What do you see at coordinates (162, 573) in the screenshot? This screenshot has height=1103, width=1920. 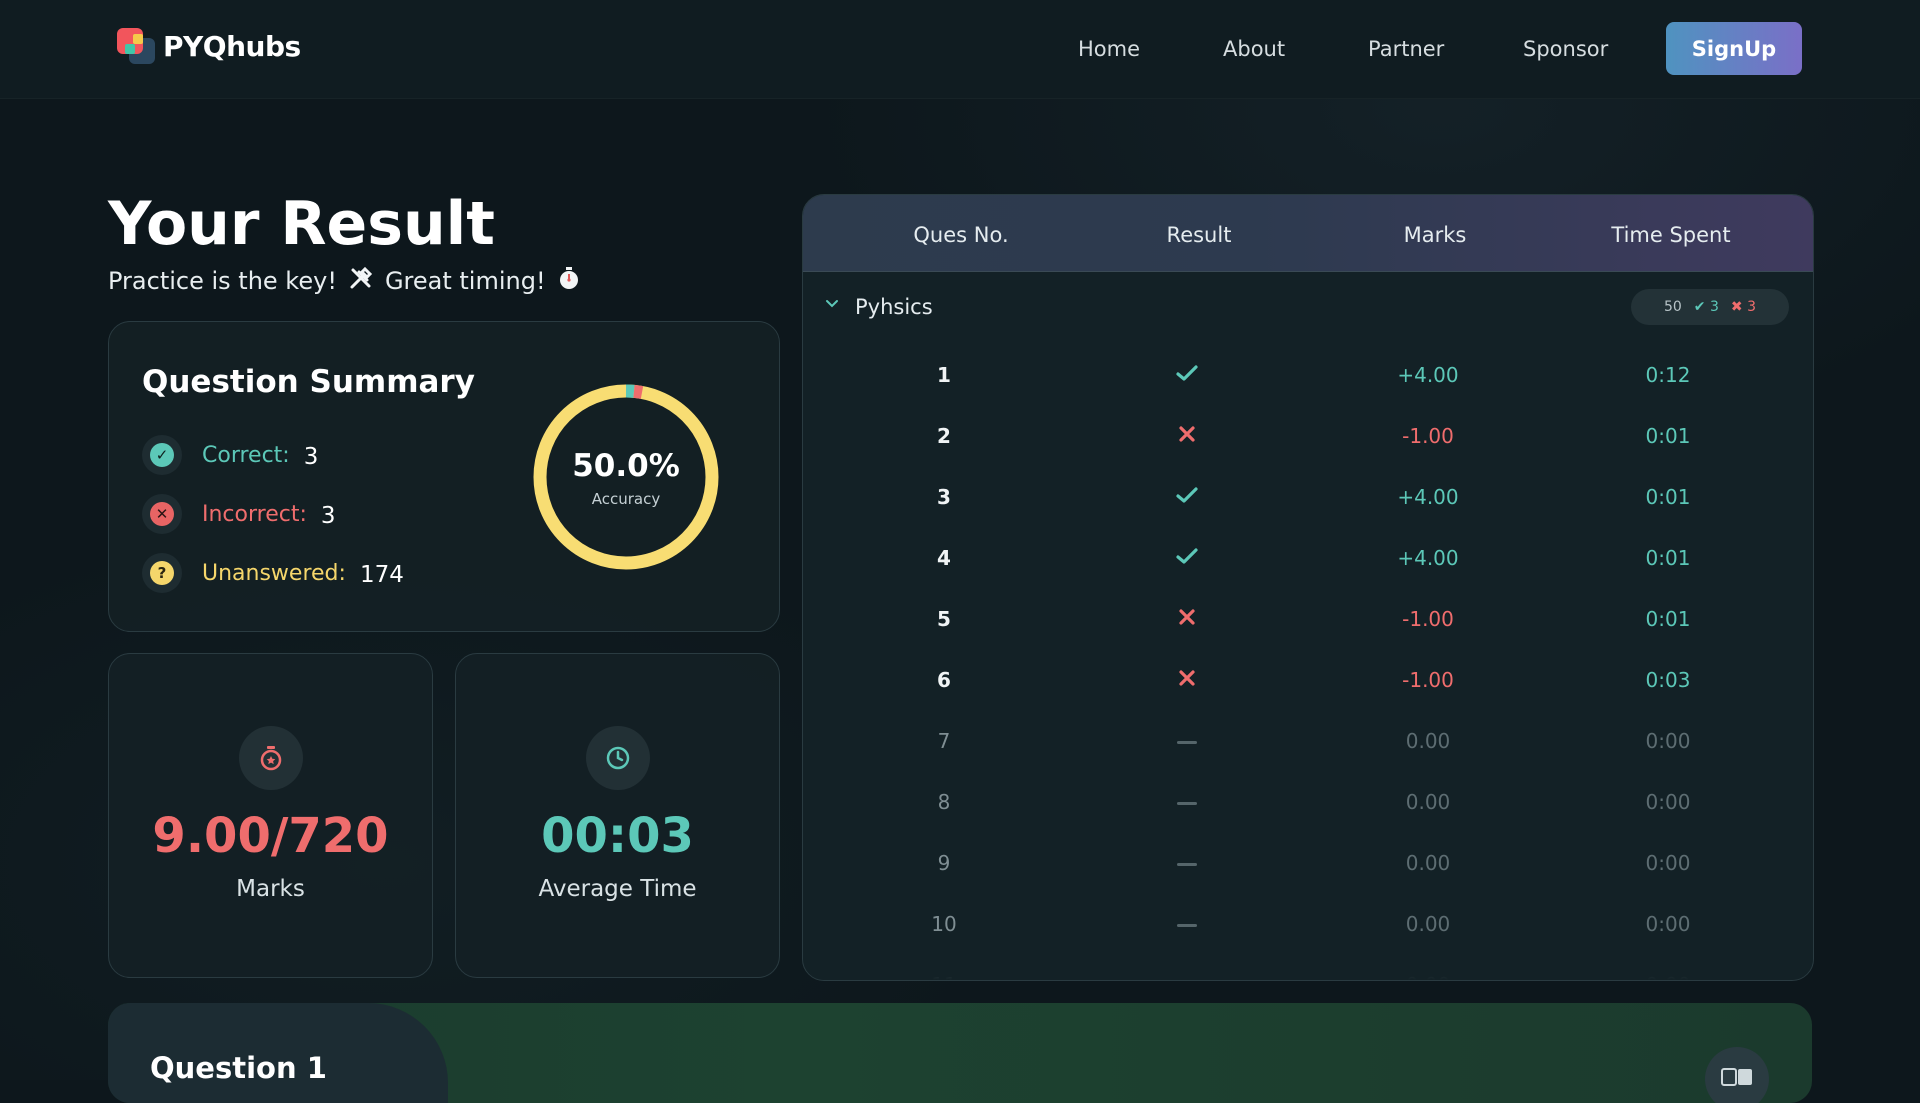 I see `question-circle-icon: ?` at bounding box center [162, 573].